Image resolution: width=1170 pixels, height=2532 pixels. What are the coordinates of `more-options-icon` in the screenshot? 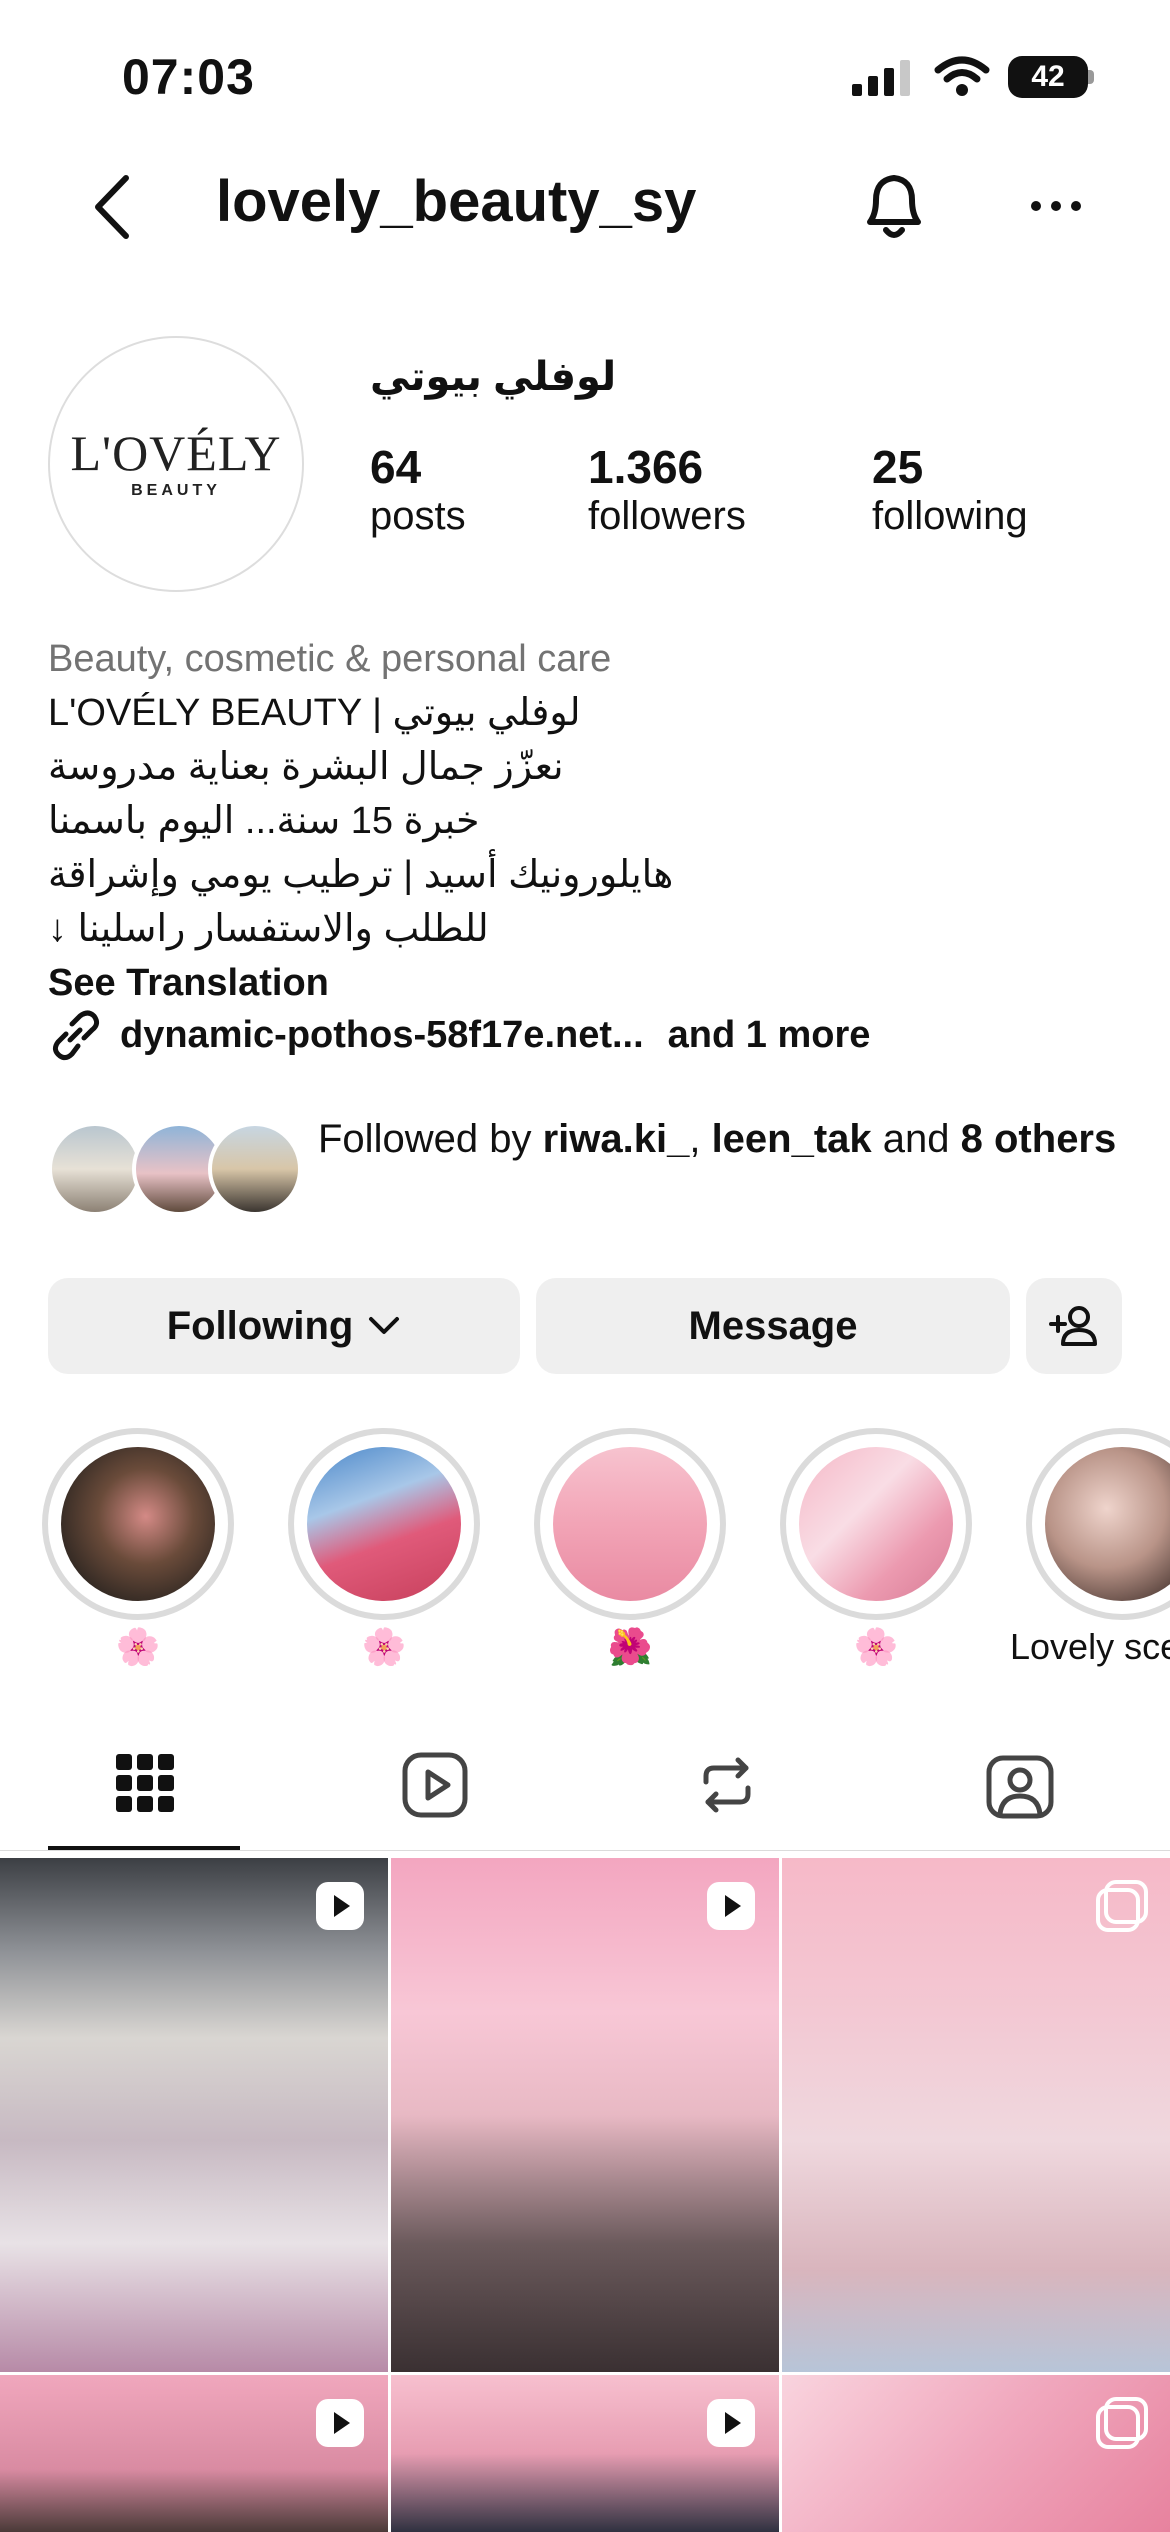 It's located at (1056, 206).